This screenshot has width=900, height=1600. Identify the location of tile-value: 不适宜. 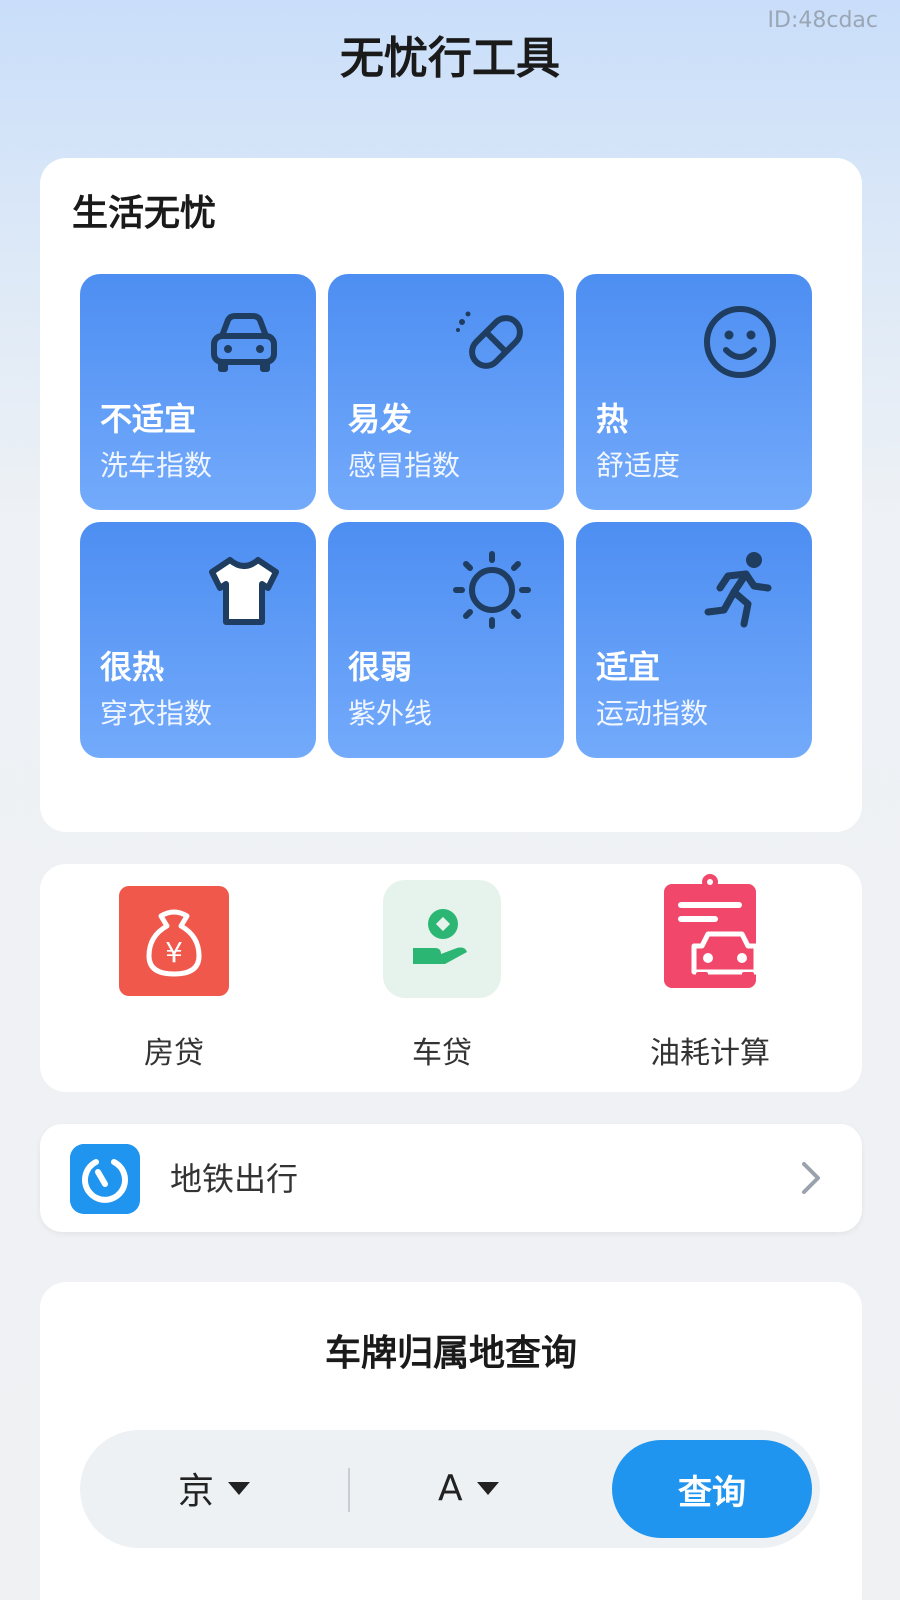
(148, 419).